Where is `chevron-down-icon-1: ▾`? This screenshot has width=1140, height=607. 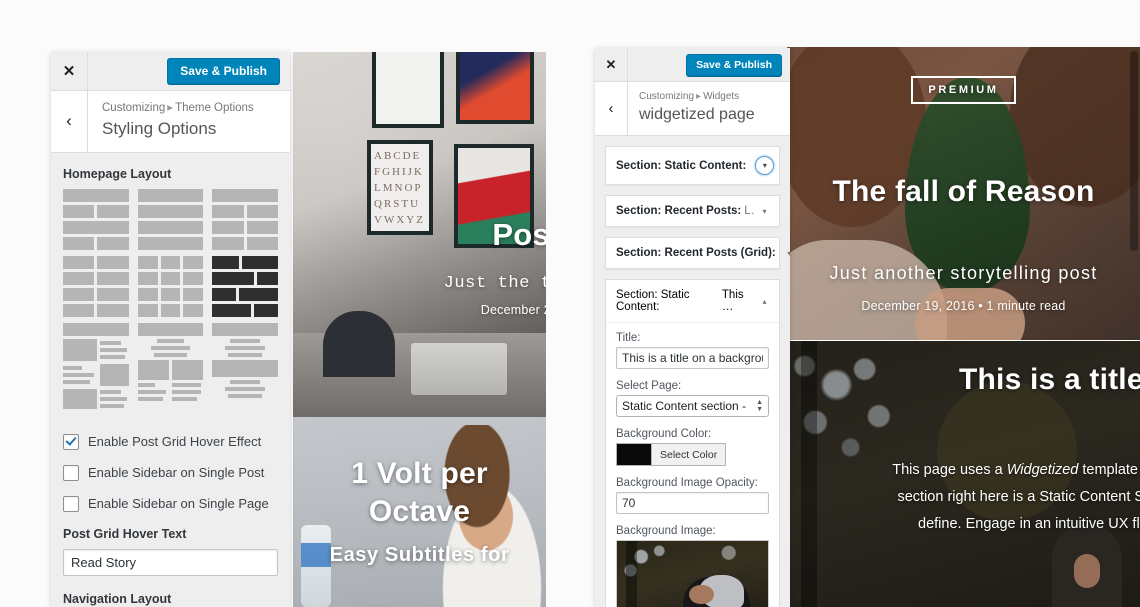 chevron-down-icon-1: ▾ is located at coordinates (765, 166).